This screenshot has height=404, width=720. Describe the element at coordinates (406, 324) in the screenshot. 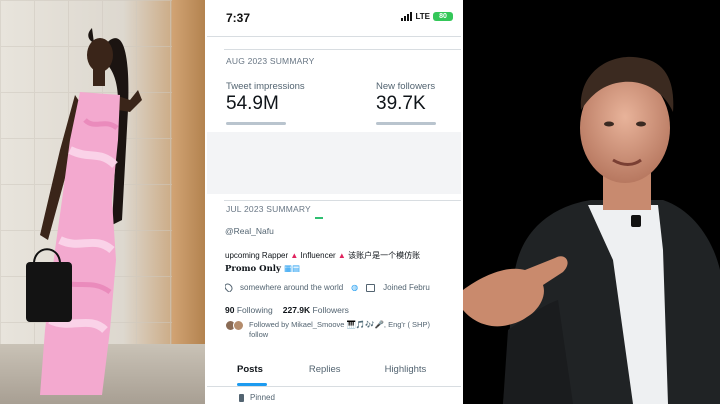

I see `followed-by-rest: , Eng'r ( SHP)` at that location.